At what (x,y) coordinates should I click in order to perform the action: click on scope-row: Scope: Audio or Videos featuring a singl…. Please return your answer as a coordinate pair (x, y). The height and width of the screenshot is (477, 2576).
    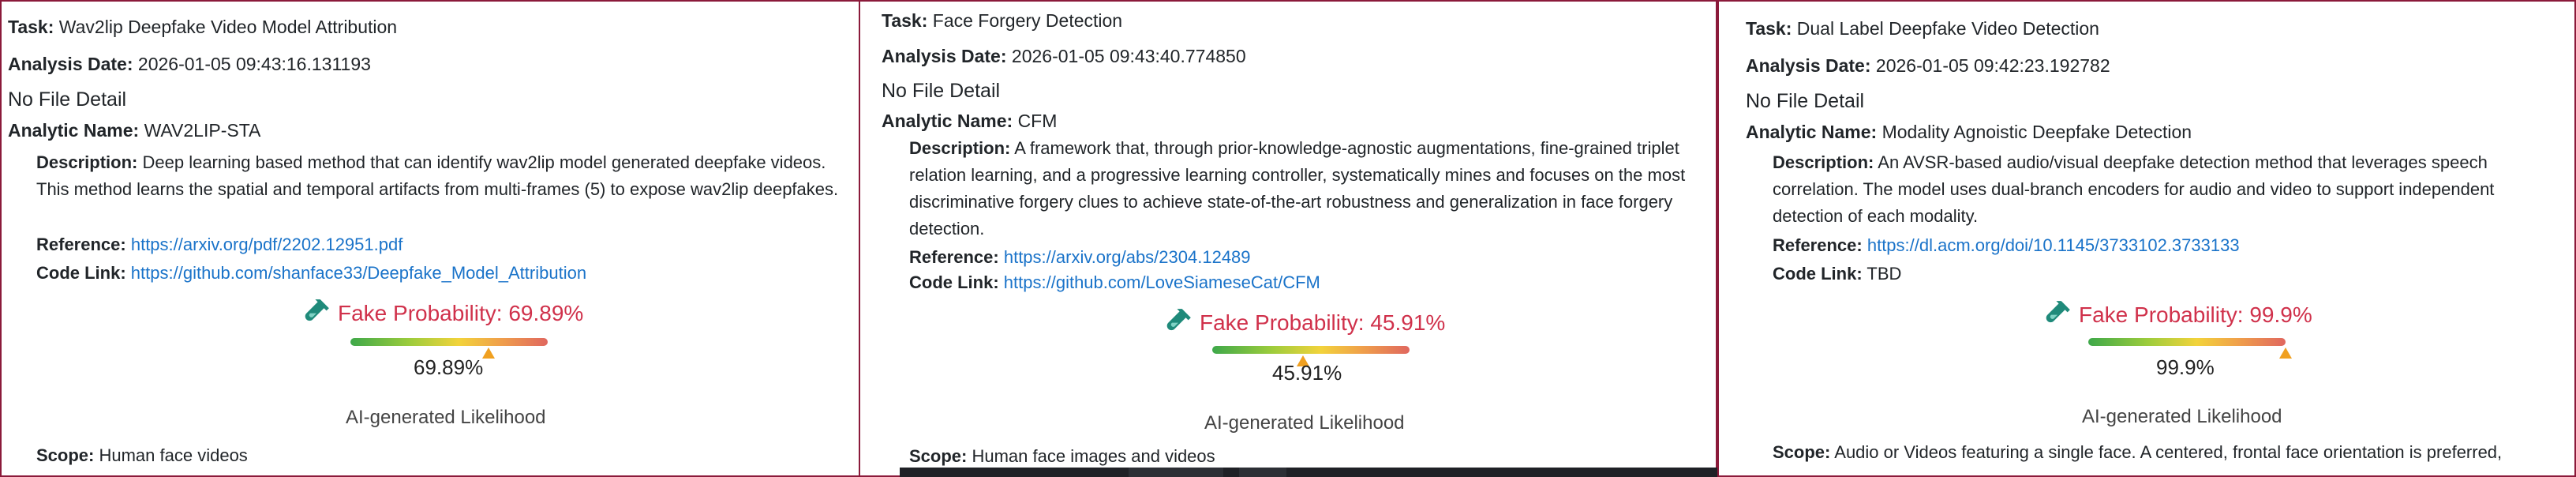
    Looking at the image, I should click on (2138, 452).